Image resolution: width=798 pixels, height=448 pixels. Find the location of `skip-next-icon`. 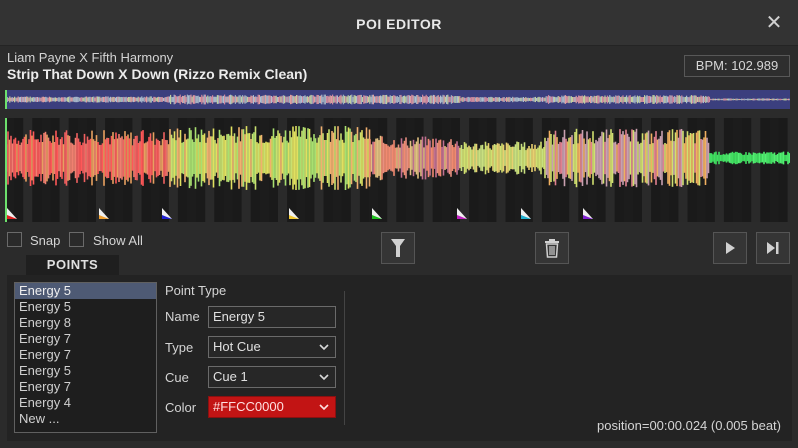

skip-next-icon is located at coordinates (773, 248).